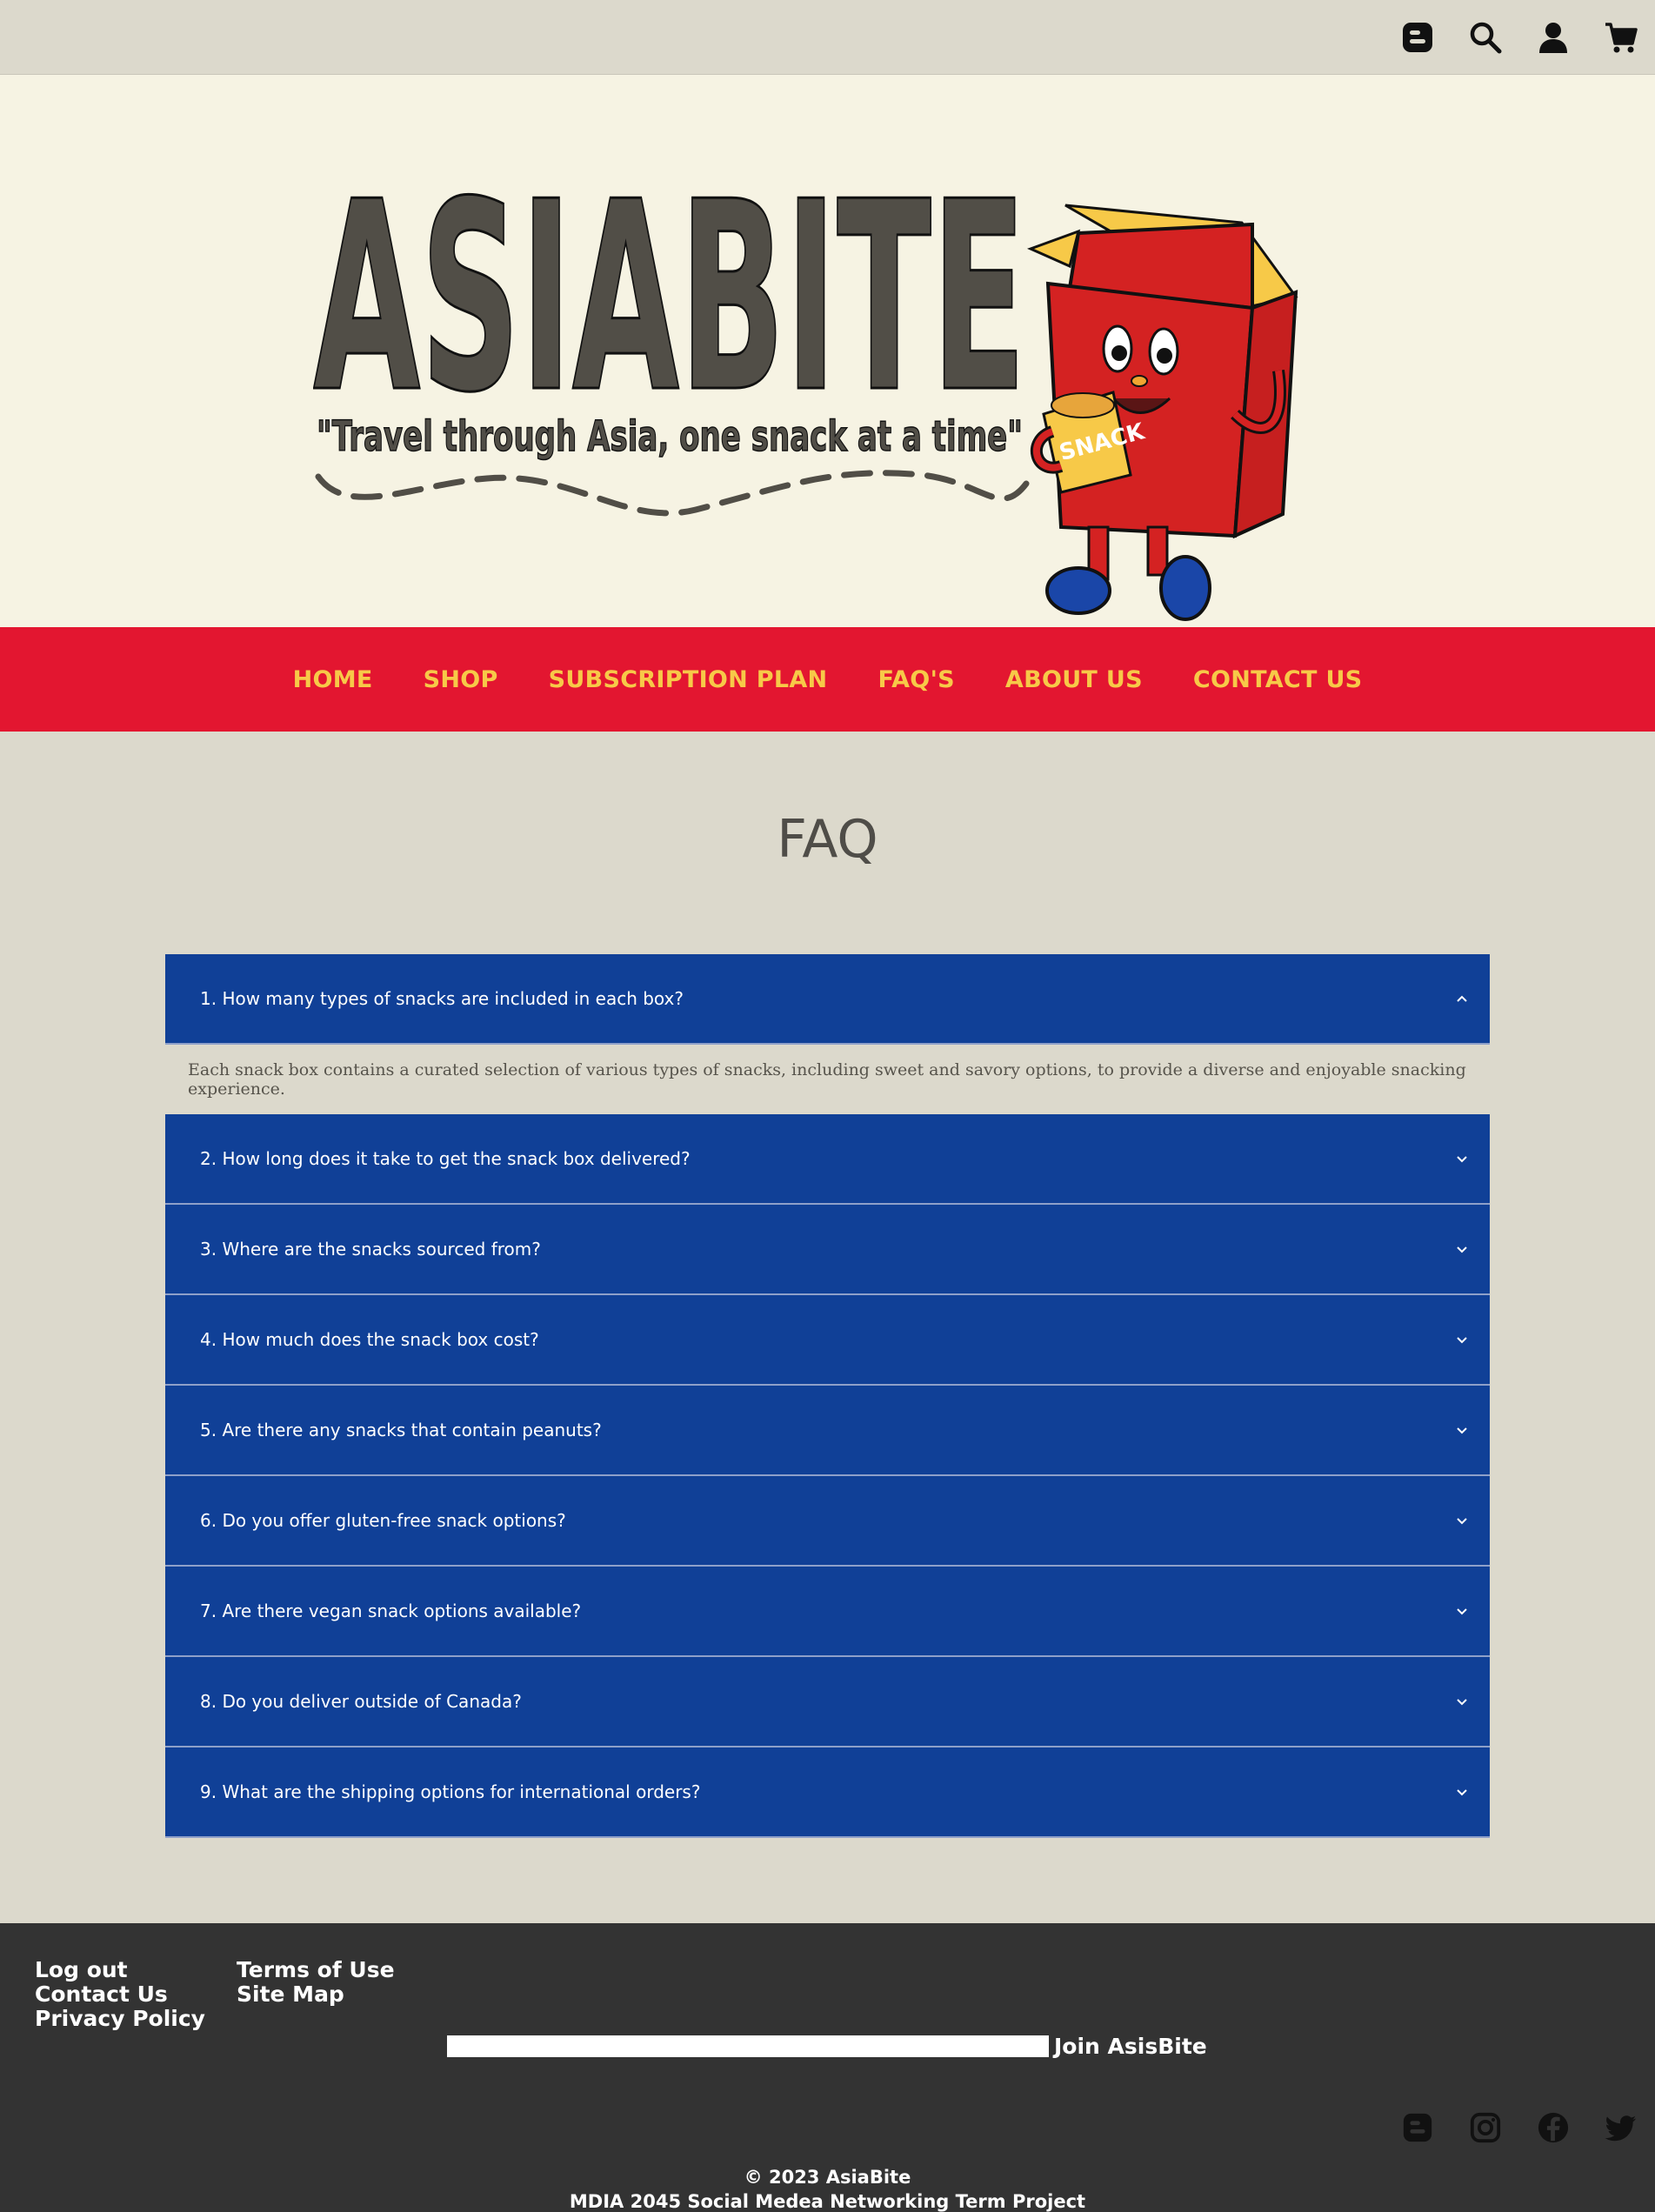 This screenshot has height=2212, width=1655. I want to click on nav-home: HOME, so click(333, 679).